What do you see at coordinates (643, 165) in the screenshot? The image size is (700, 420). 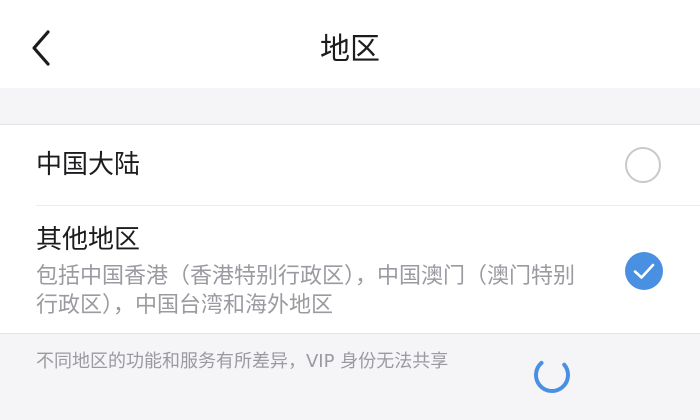 I see `radio-unchecked-icon` at bounding box center [643, 165].